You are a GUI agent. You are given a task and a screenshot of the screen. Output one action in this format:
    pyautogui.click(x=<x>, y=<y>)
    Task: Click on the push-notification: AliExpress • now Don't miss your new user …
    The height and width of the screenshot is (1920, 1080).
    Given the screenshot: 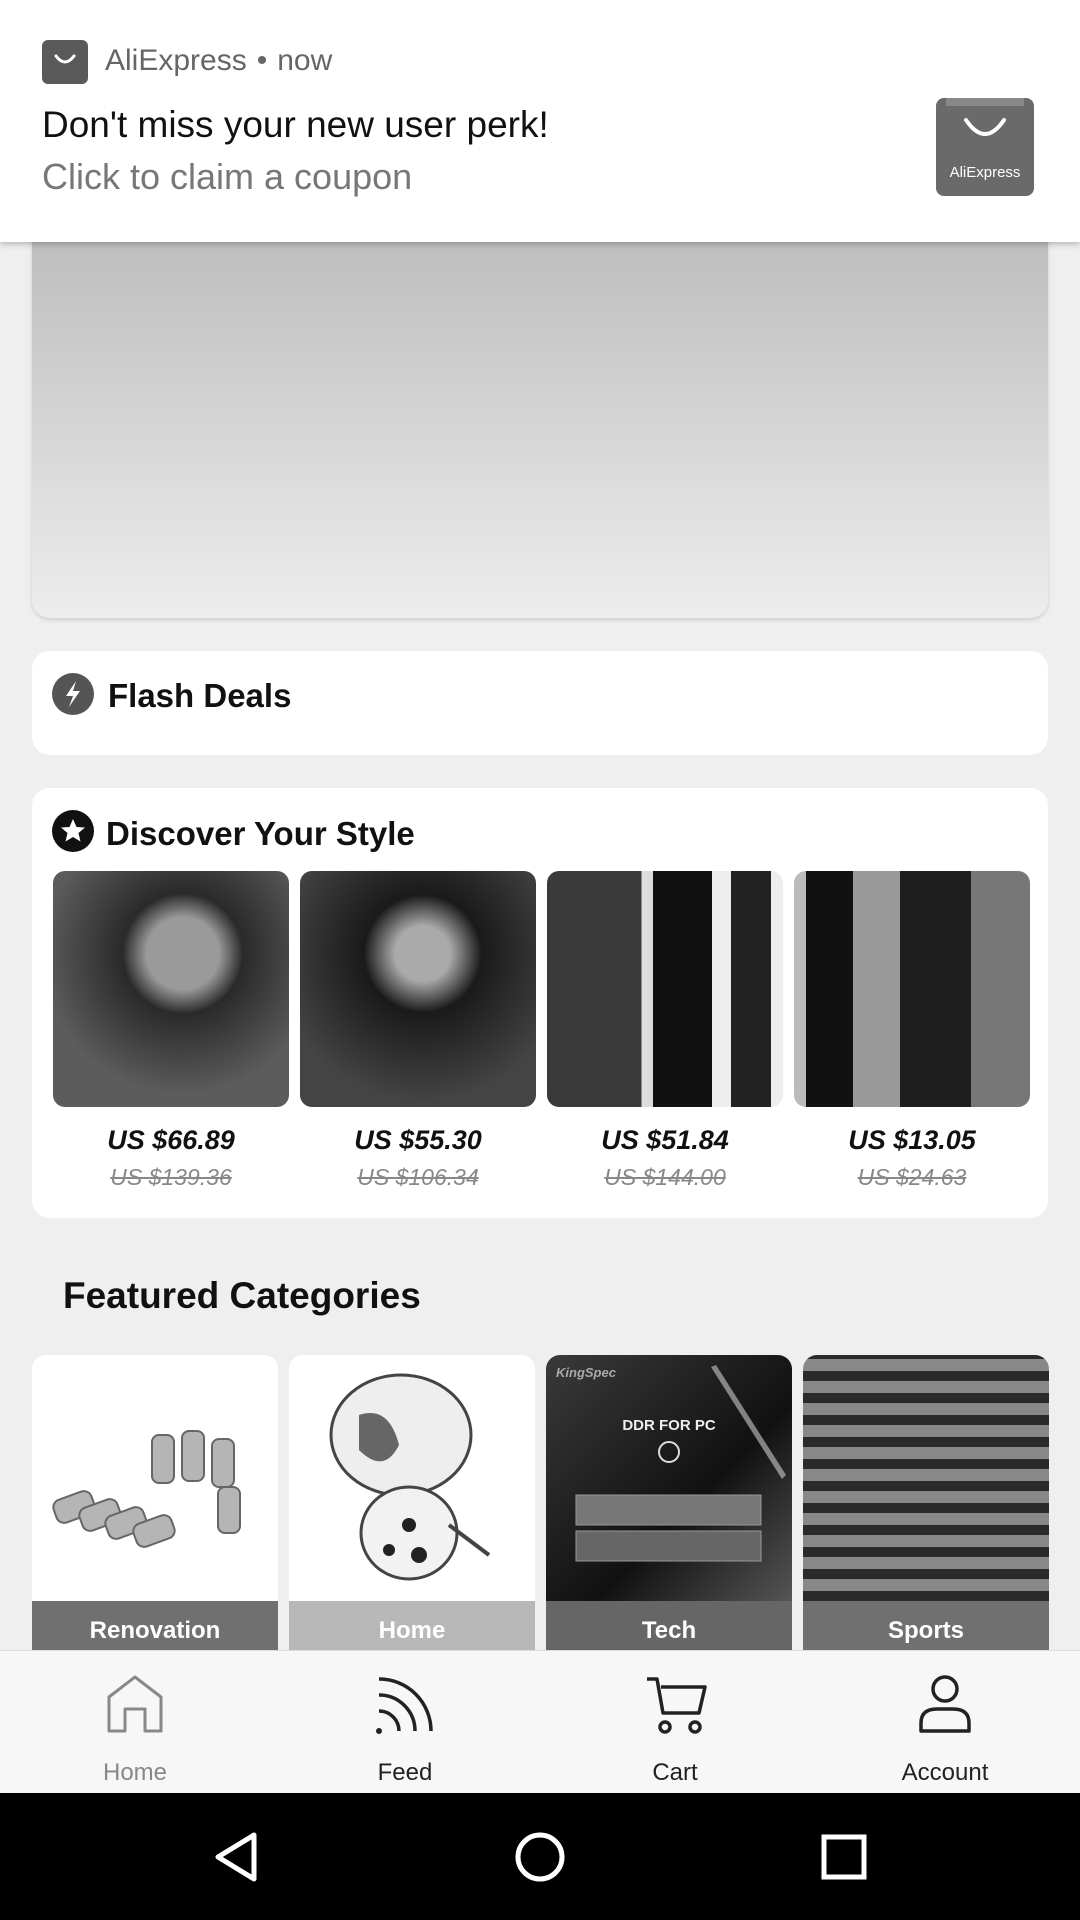 What is the action you would take?
    pyautogui.click(x=540, y=121)
    